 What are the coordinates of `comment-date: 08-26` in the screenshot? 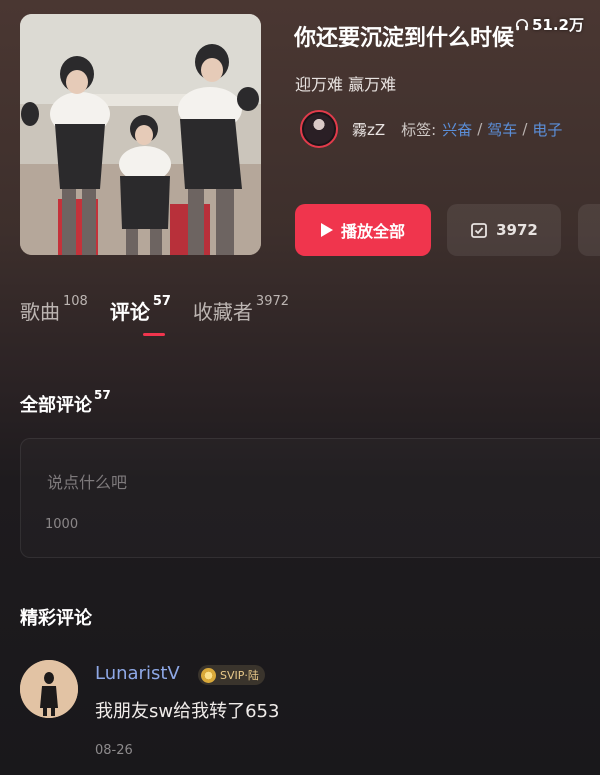 It's located at (114, 750).